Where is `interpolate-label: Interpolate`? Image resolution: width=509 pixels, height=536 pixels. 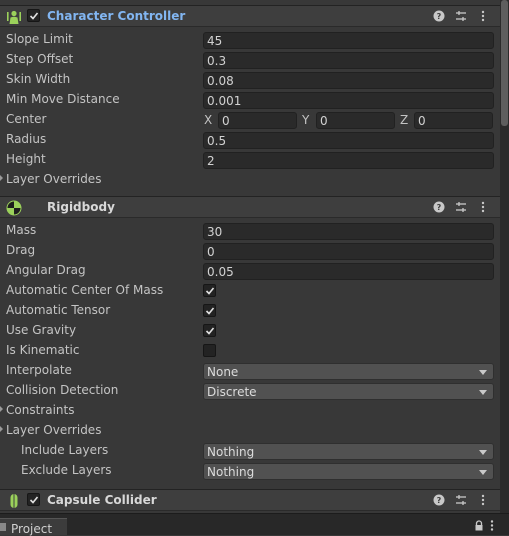
interpolate-label: Interpolate is located at coordinates (39, 370).